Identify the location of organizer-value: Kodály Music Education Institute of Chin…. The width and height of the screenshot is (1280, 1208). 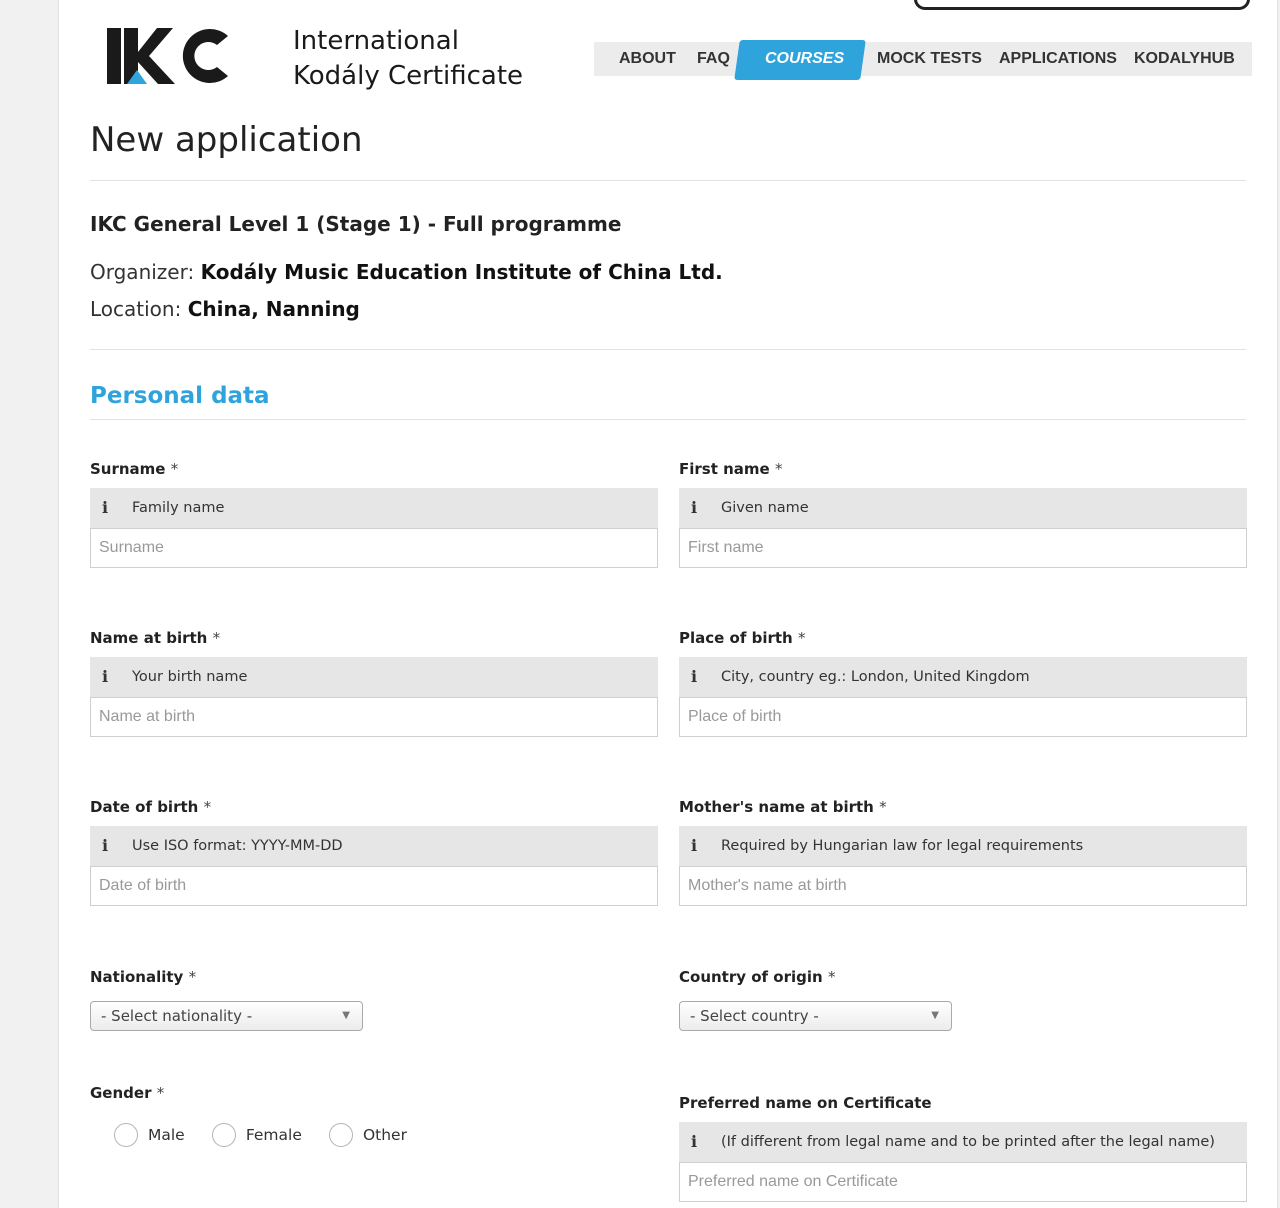
(461, 272).